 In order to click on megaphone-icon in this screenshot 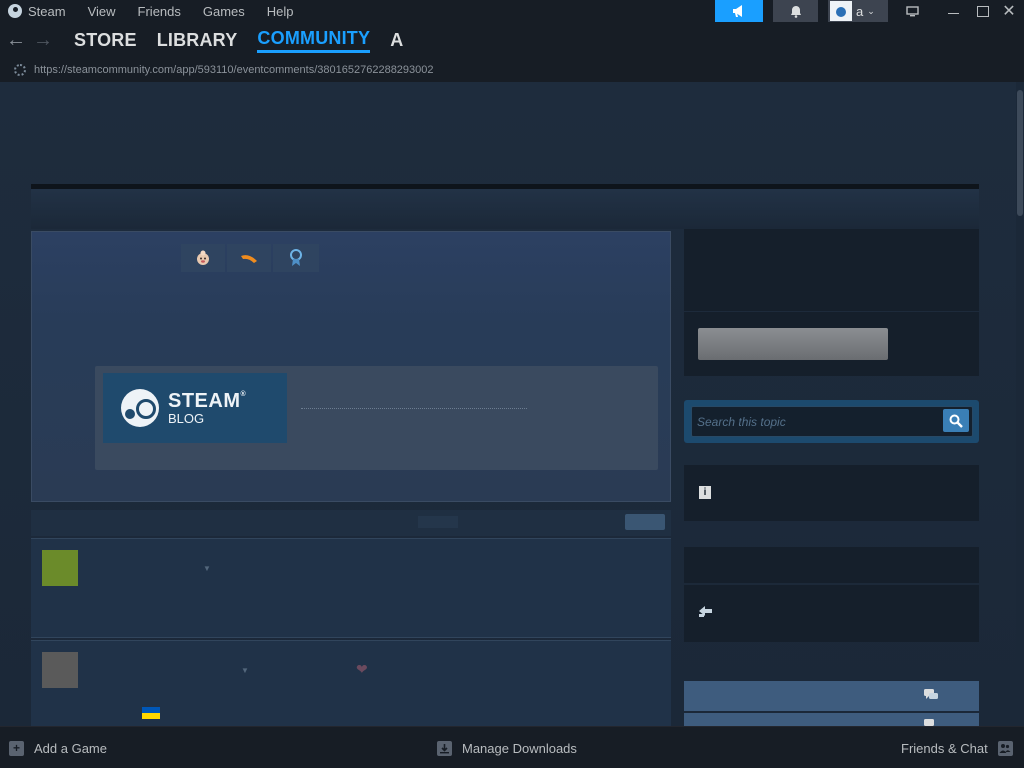, I will do `click(737, 11)`.